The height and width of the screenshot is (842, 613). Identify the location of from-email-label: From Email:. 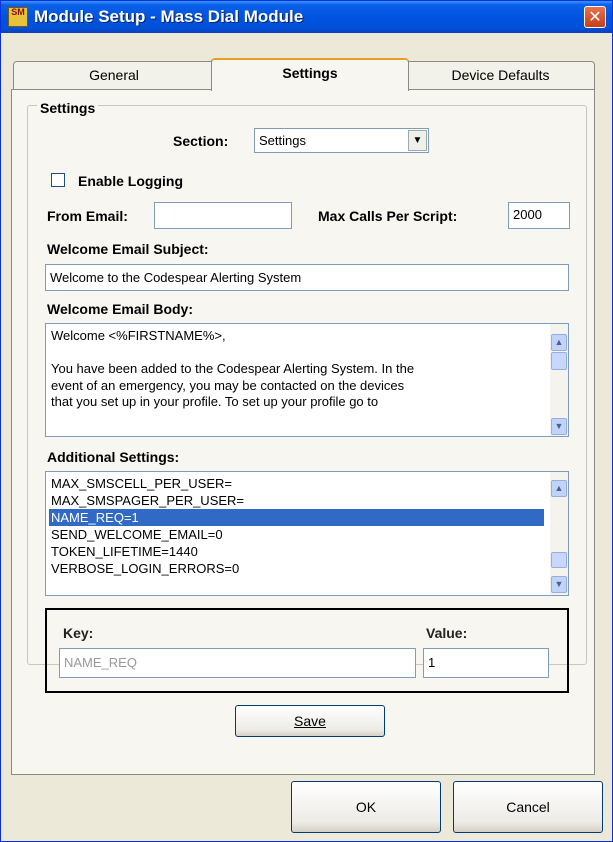
(87, 216).